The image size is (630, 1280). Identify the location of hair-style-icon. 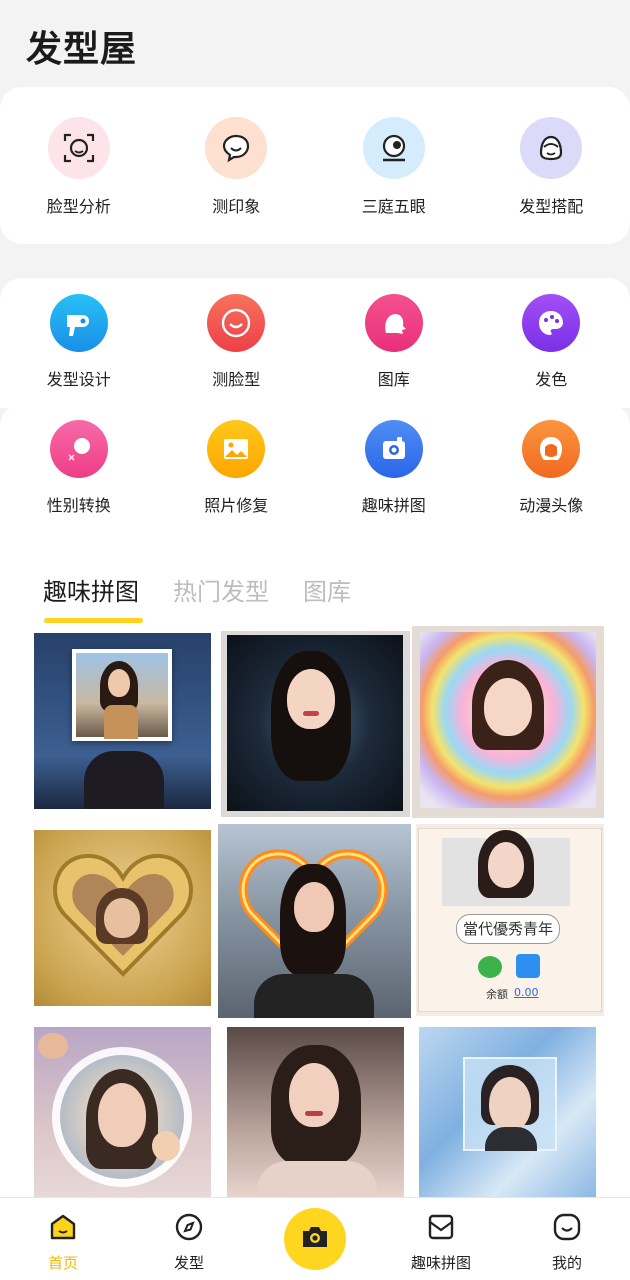
(551, 148).